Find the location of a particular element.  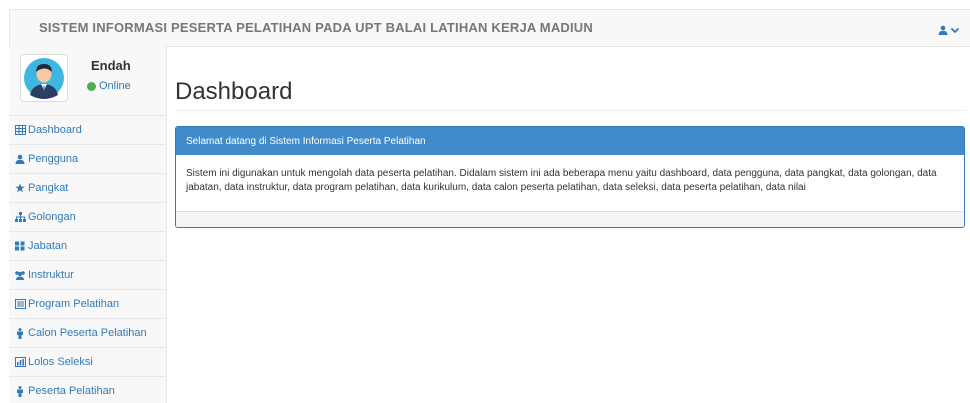

sidebar-item-calon-peserta-pelatihan: Calon Peserta Pelatihan is located at coordinates (87, 333).